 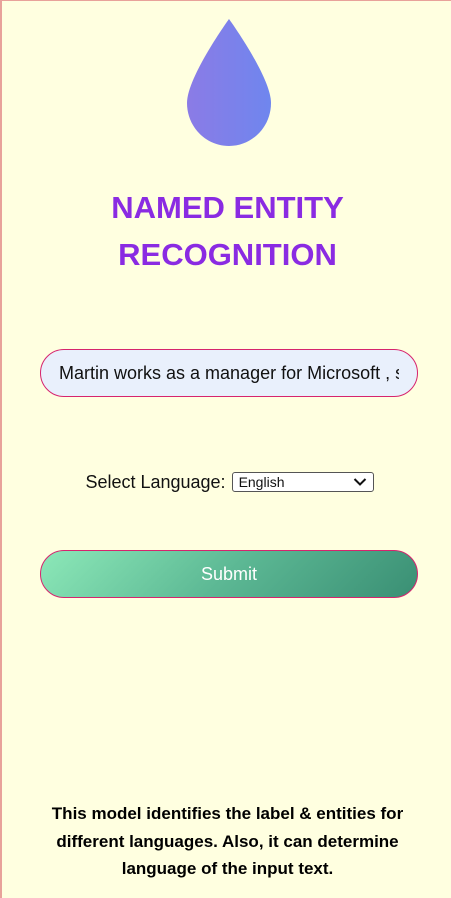 What do you see at coordinates (359, 482) in the screenshot?
I see `chevron-down-icon` at bounding box center [359, 482].